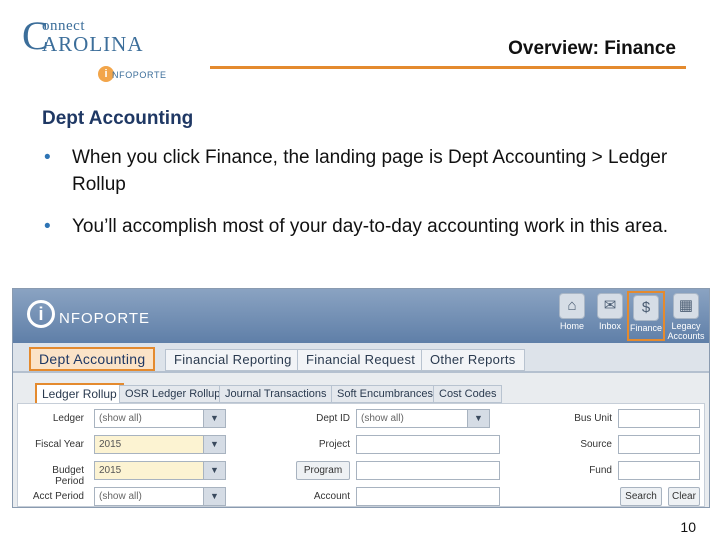 This screenshot has height=540, width=720. I want to click on connect-carolina-logo: C onnect AROLINA i NFOPORTE, so click(109, 50).